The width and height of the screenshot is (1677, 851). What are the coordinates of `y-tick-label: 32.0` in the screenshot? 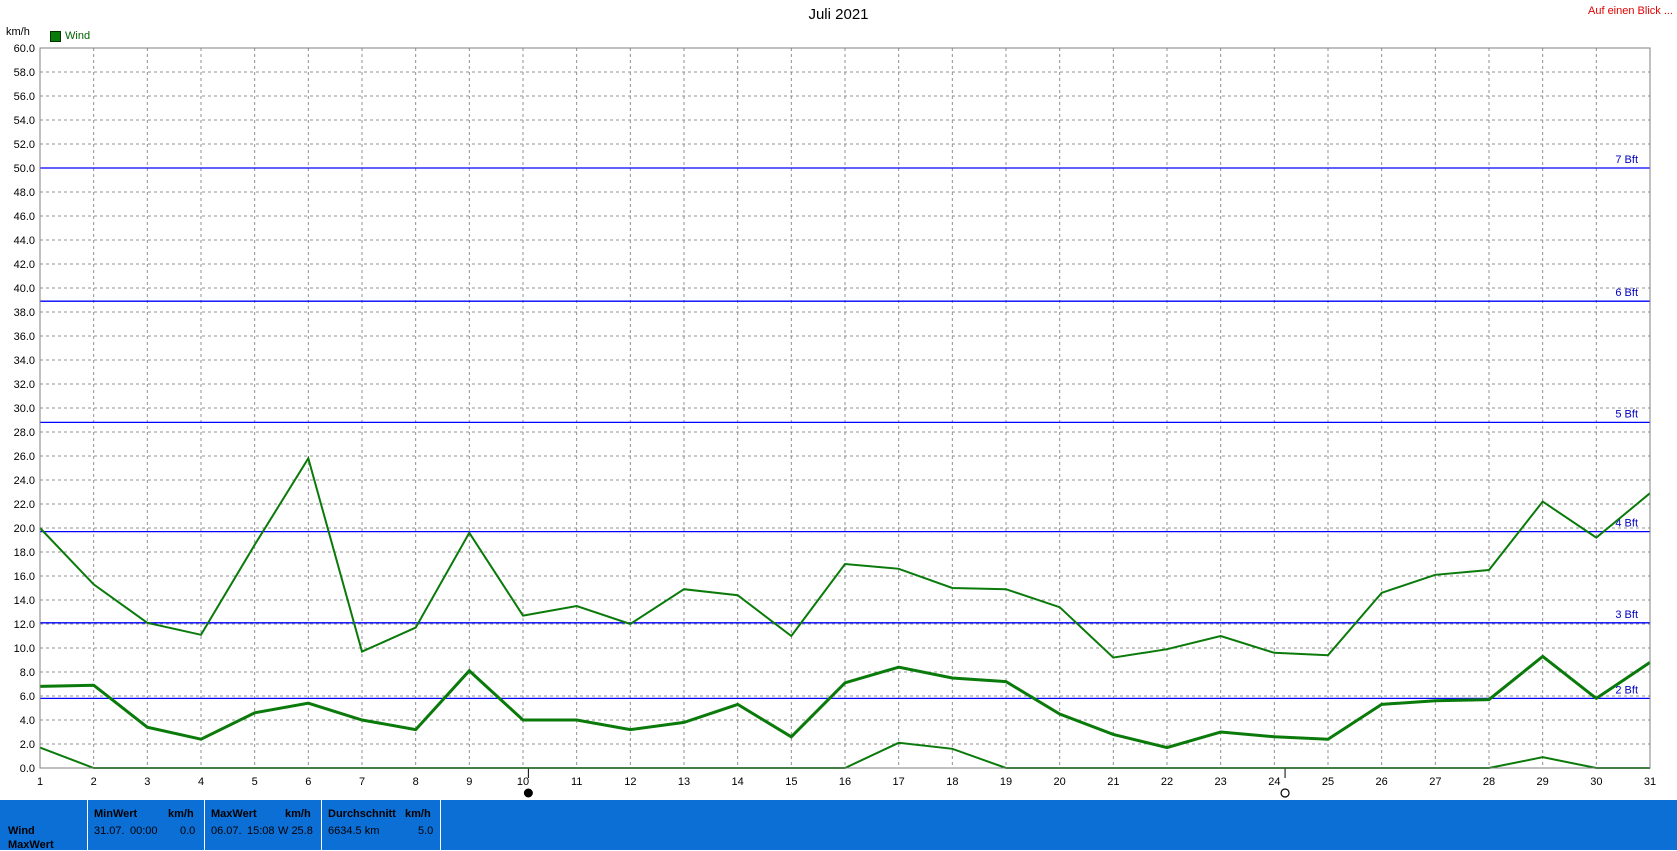 It's located at (24, 385).